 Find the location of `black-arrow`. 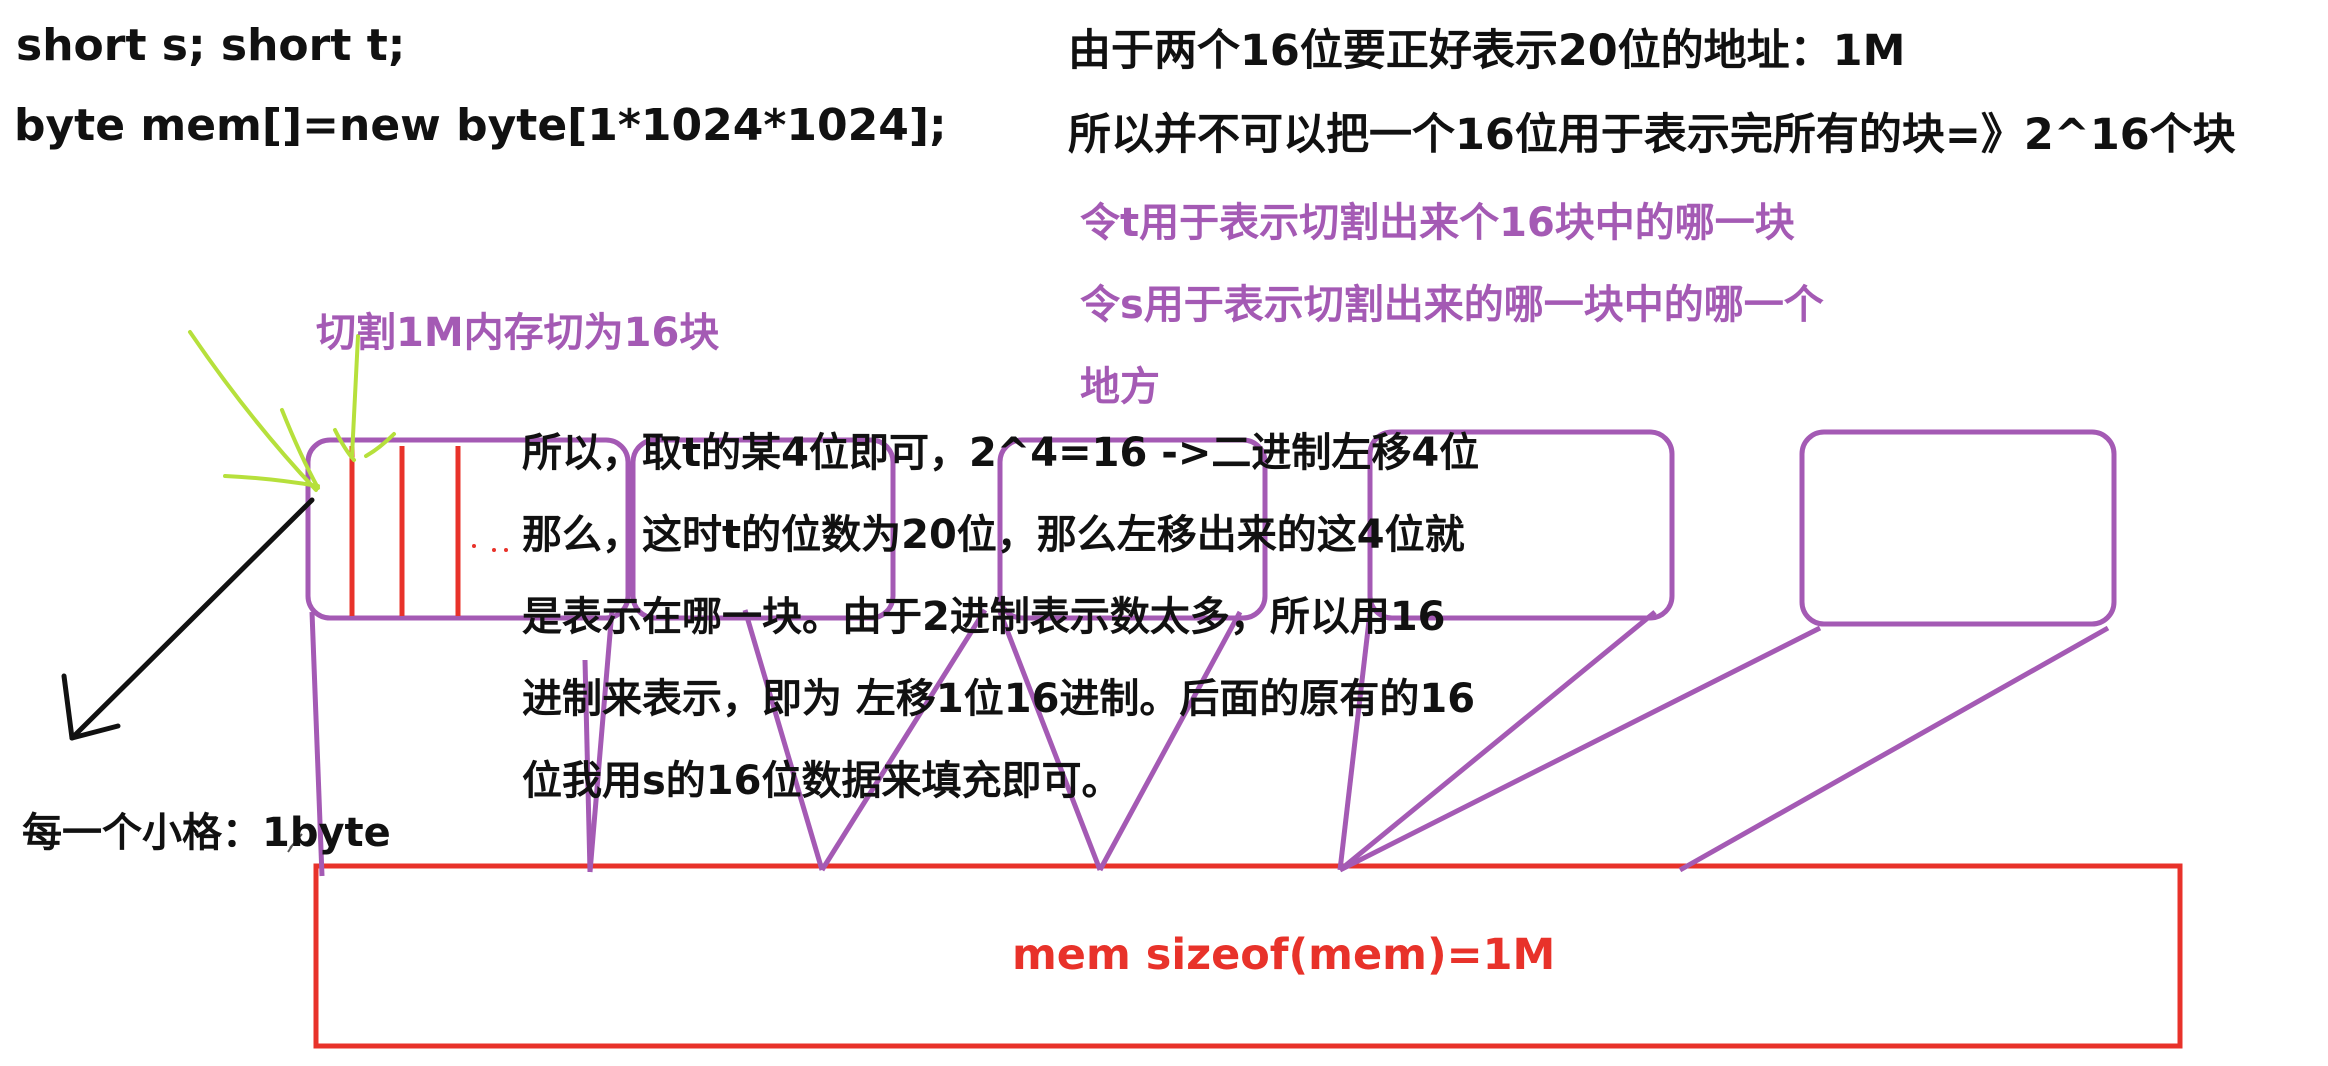

black-arrow is located at coordinates (188, 619).